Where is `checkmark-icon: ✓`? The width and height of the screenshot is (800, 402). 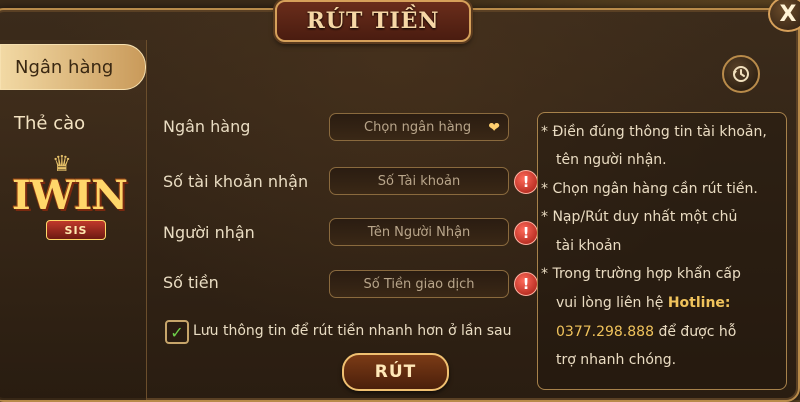 checkmark-icon: ✓ is located at coordinates (177, 332).